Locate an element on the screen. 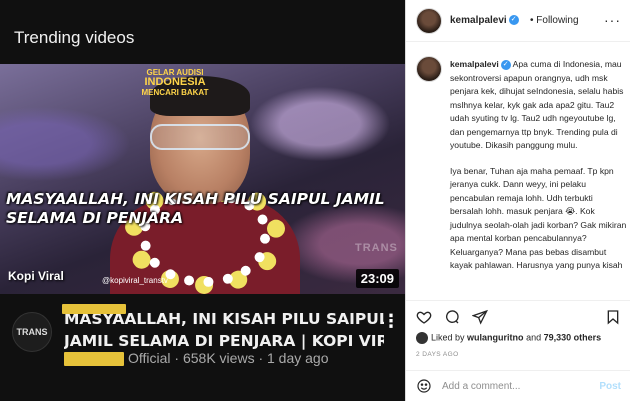  face-shield is located at coordinates (200, 137).